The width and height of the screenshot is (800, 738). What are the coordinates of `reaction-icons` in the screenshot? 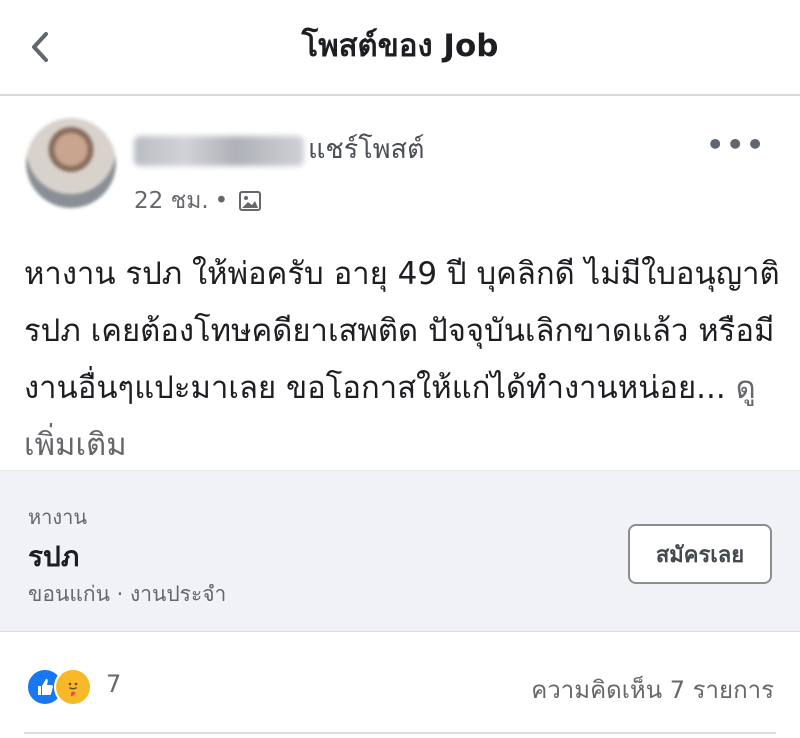 It's located at (59, 687).